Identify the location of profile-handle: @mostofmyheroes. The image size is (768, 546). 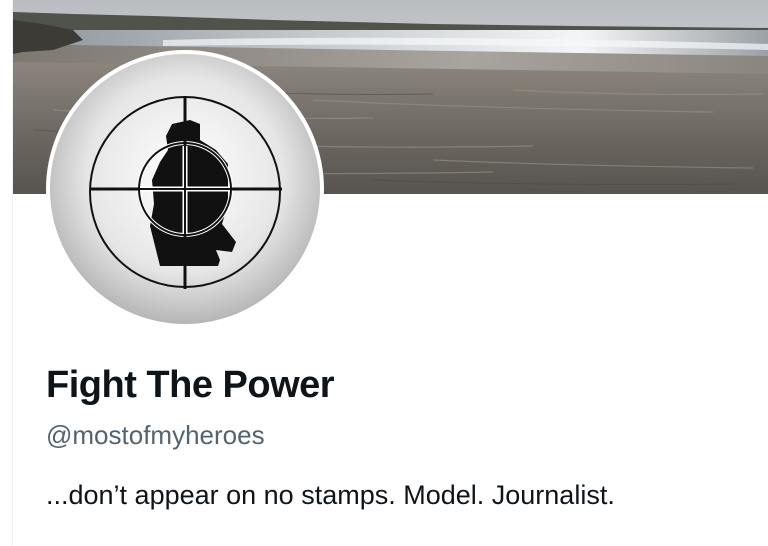
(155, 435).